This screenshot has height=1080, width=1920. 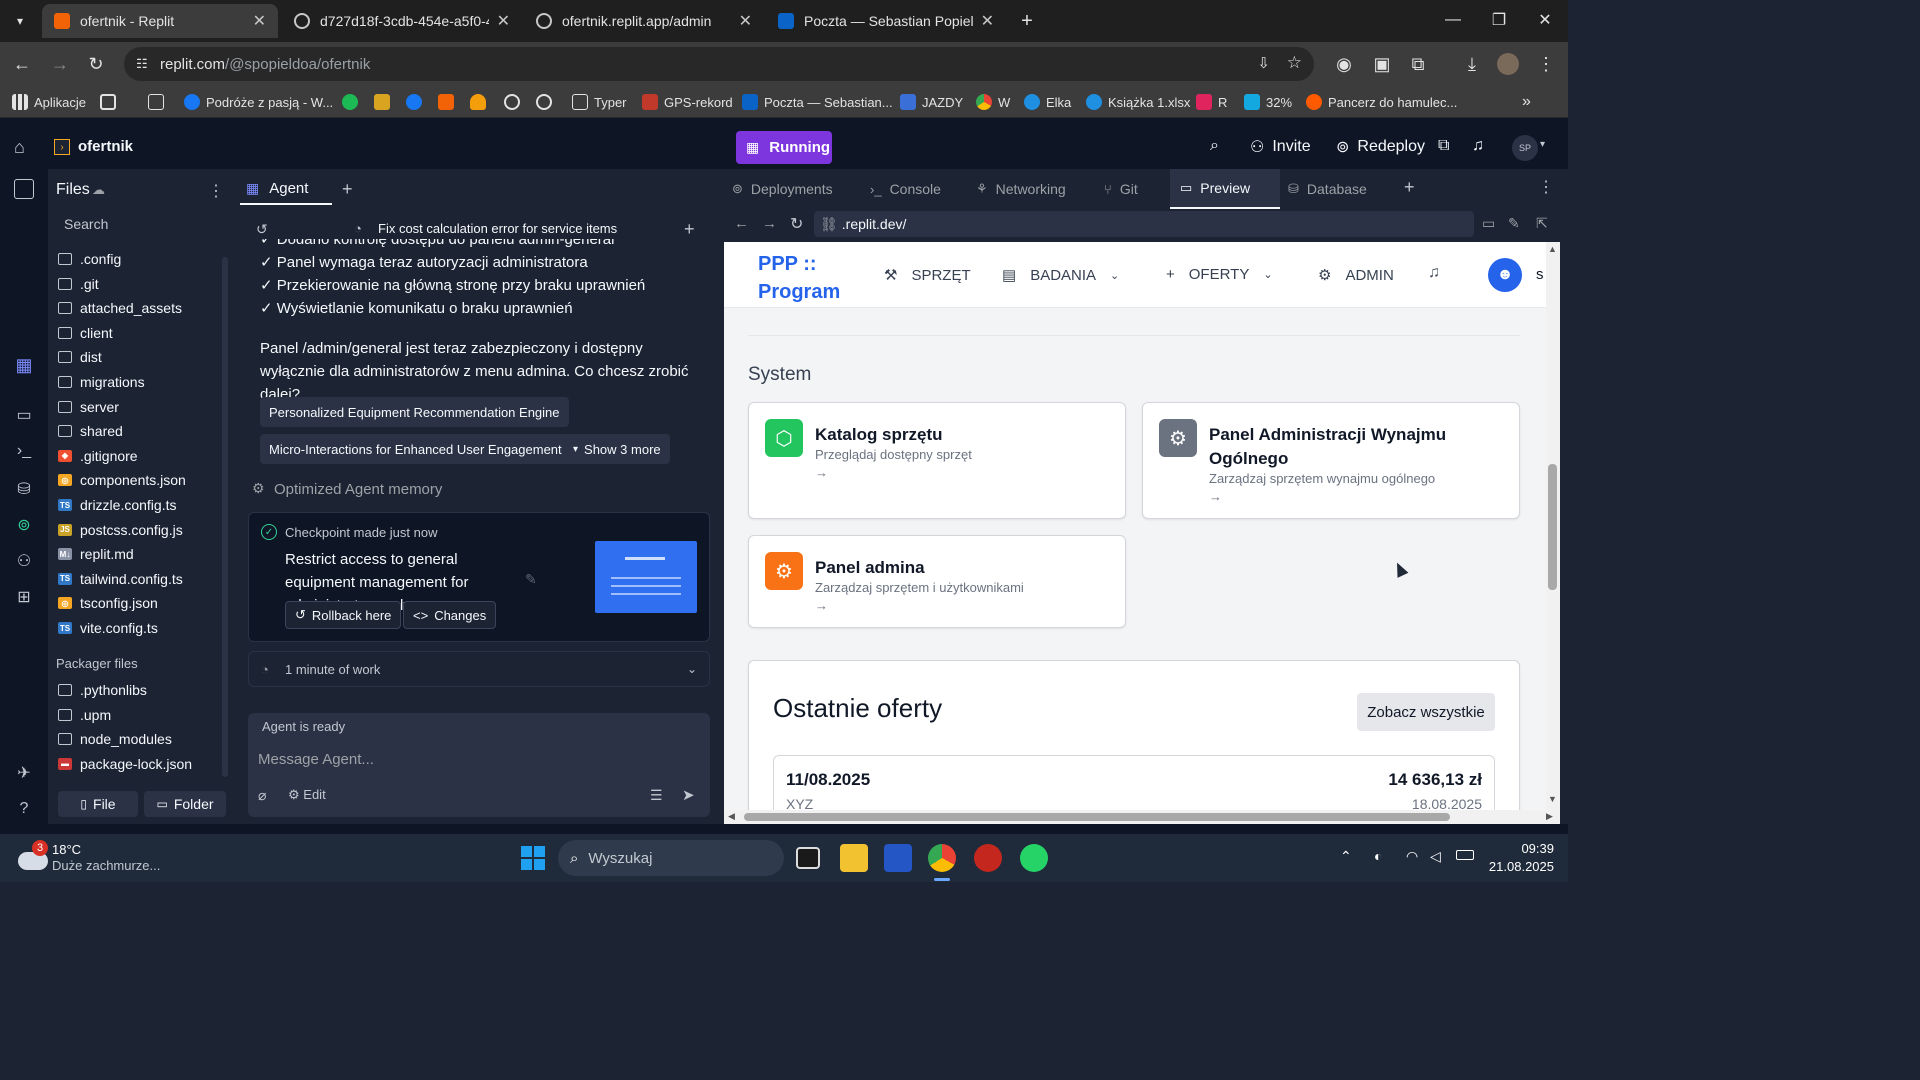 I want to click on new-file-button: ▯ File, so click(x=98, y=804).